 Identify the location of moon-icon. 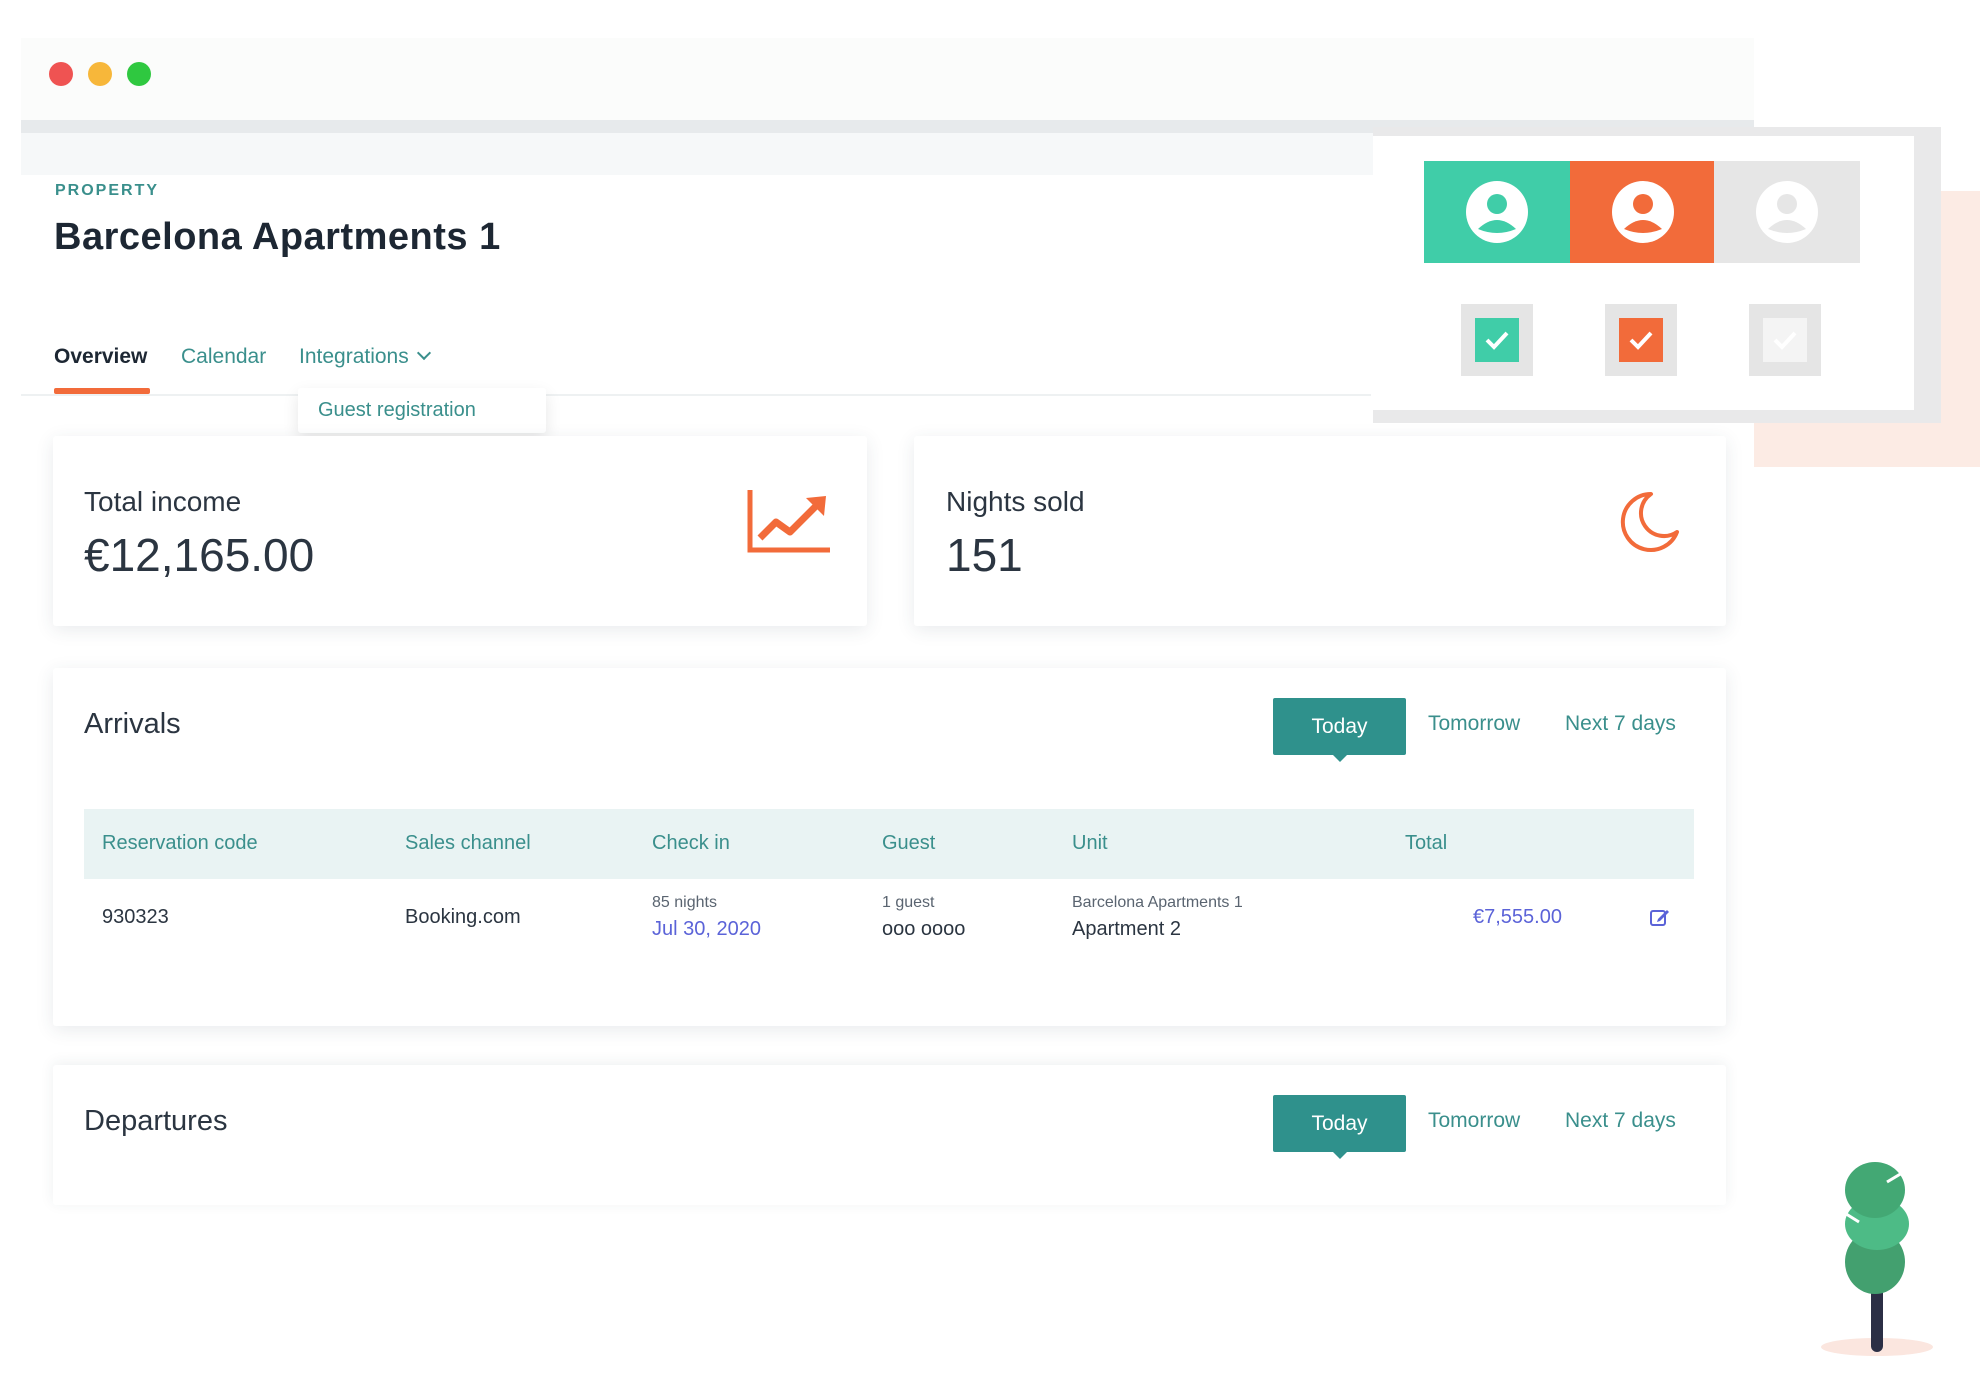
(1649, 521).